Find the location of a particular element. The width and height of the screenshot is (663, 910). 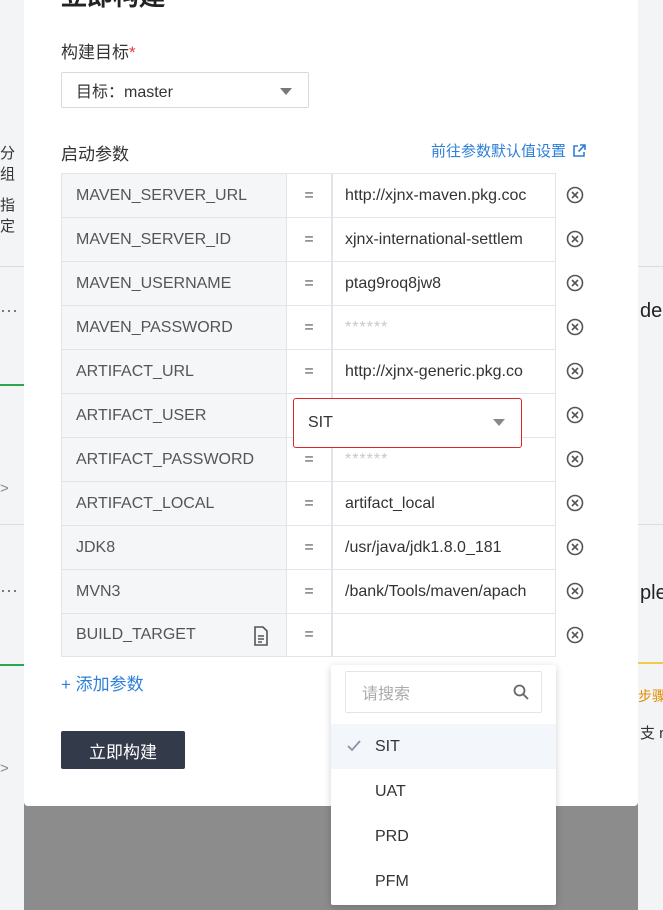

param-row: JDK8 = /usr/java/jdk1.8.0_181 is located at coordinates (323, 547).